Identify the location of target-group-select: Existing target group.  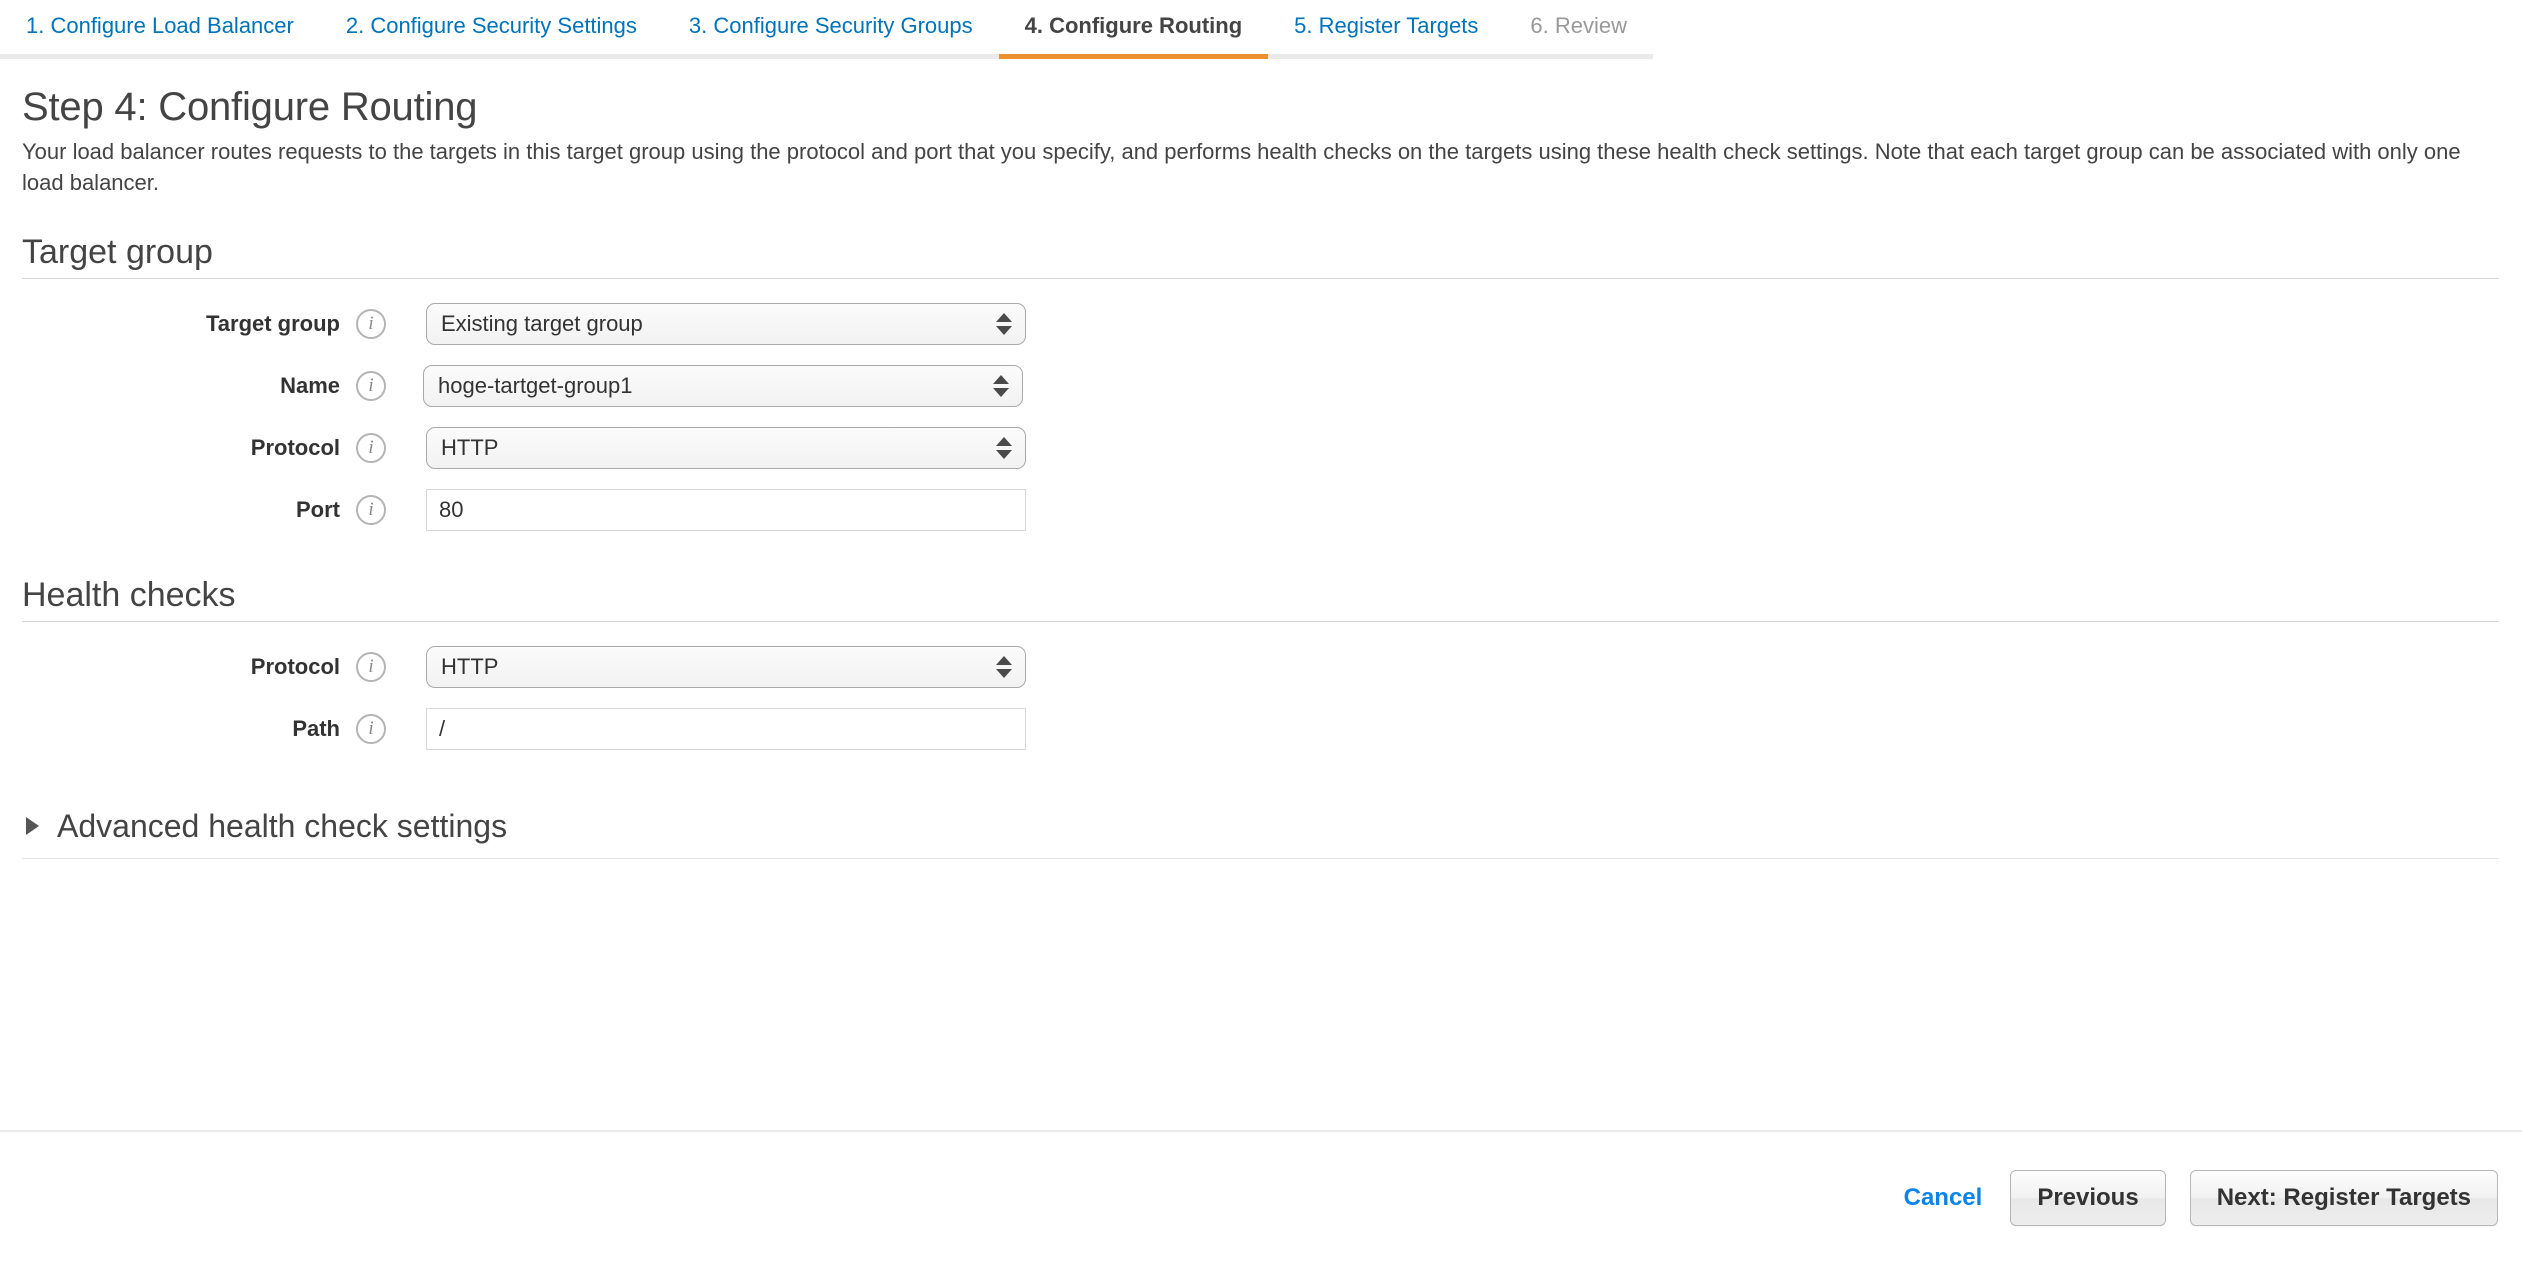
(726, 324).